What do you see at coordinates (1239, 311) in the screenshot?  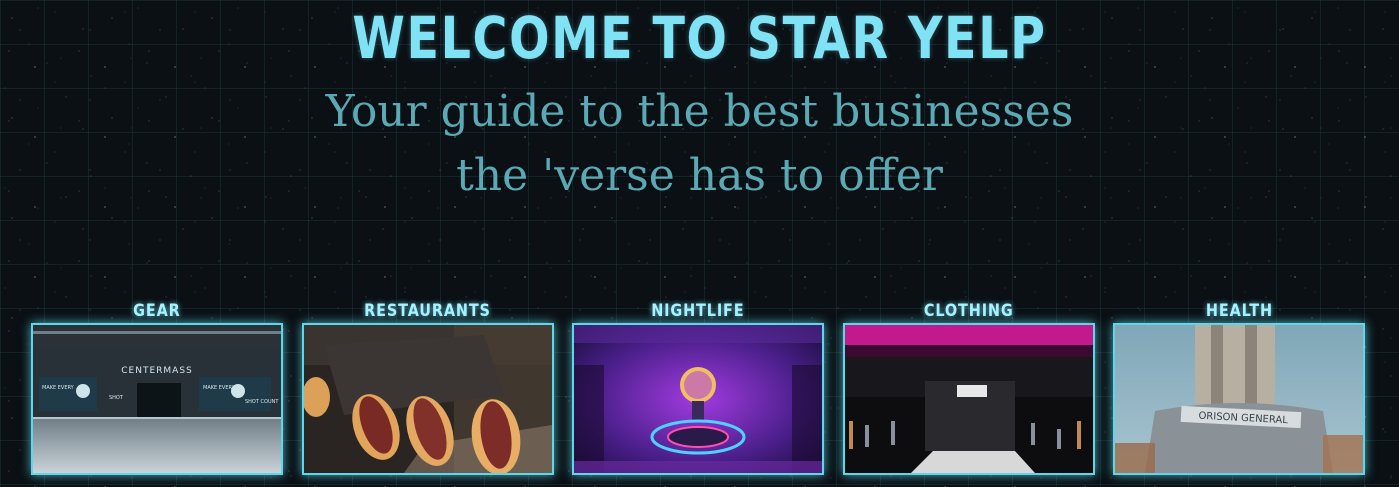 I see `category-label: HEALTH` at bounding box center [1239, 311].